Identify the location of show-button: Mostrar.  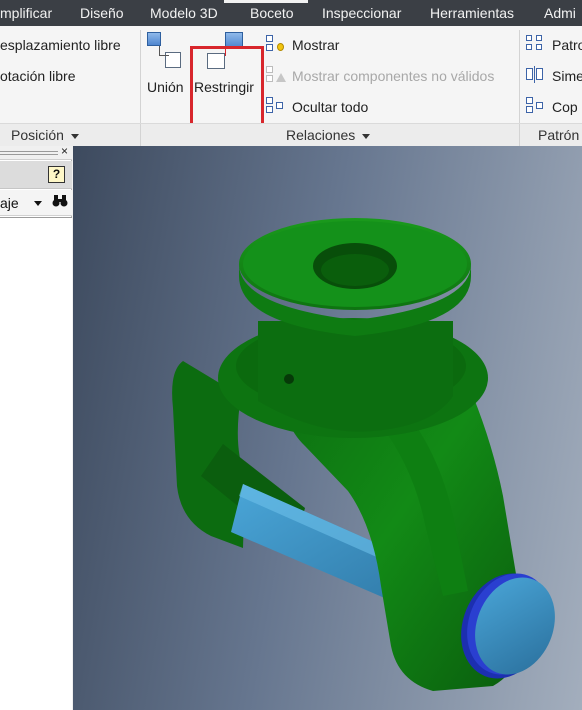
(315, 45).